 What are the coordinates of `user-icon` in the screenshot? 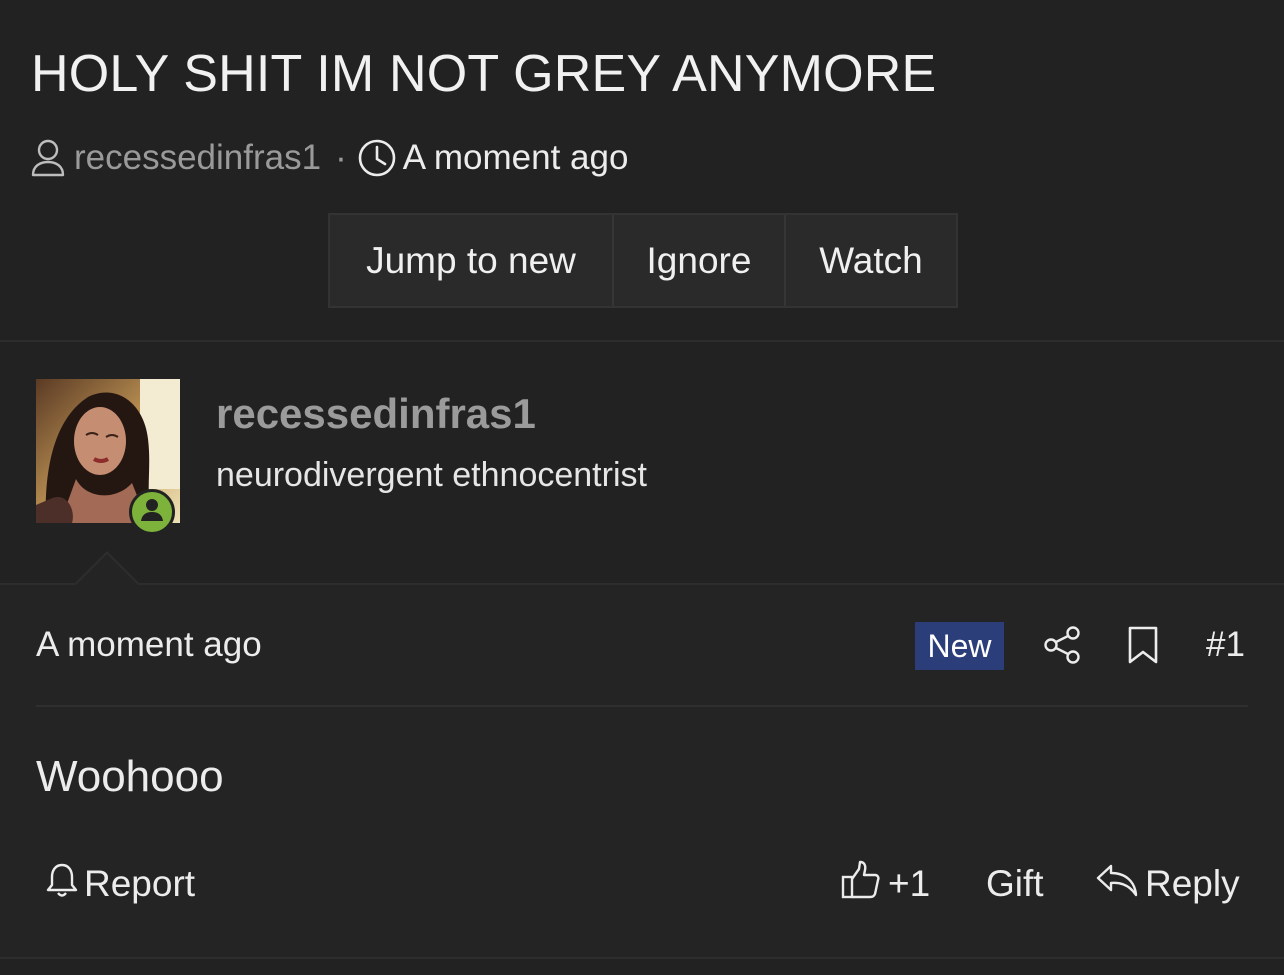 It's located at (48, 158).